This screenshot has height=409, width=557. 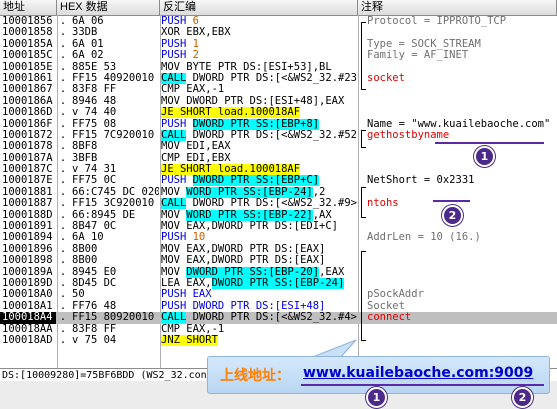 I want to click on row-address: 100018AA, so click(x=27, y=329).